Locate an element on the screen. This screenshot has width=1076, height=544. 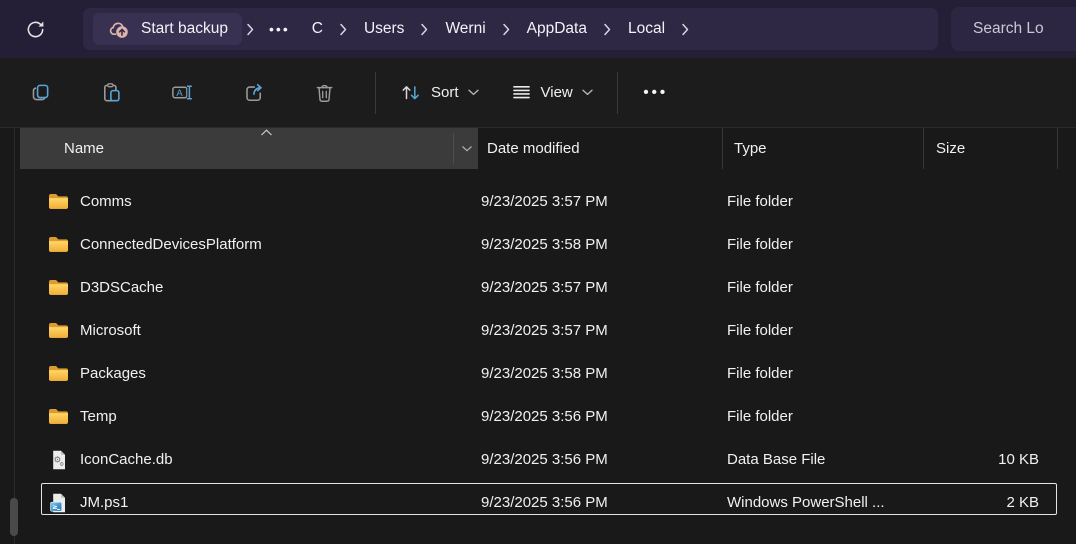
file-name-cell: Packages is located at coordinates (243, 373).